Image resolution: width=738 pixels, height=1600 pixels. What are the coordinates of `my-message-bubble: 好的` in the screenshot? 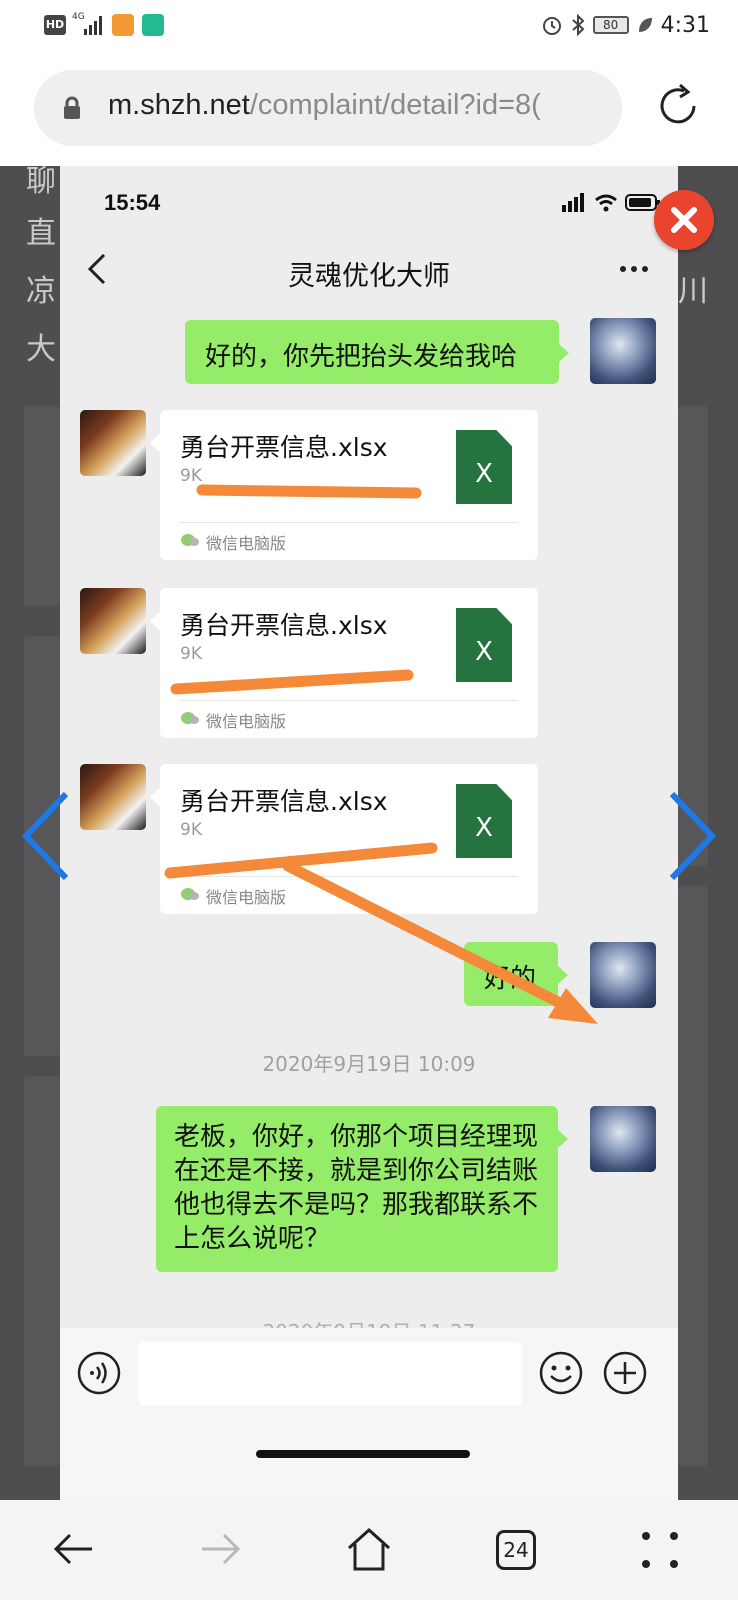 It's located at (516, 974).